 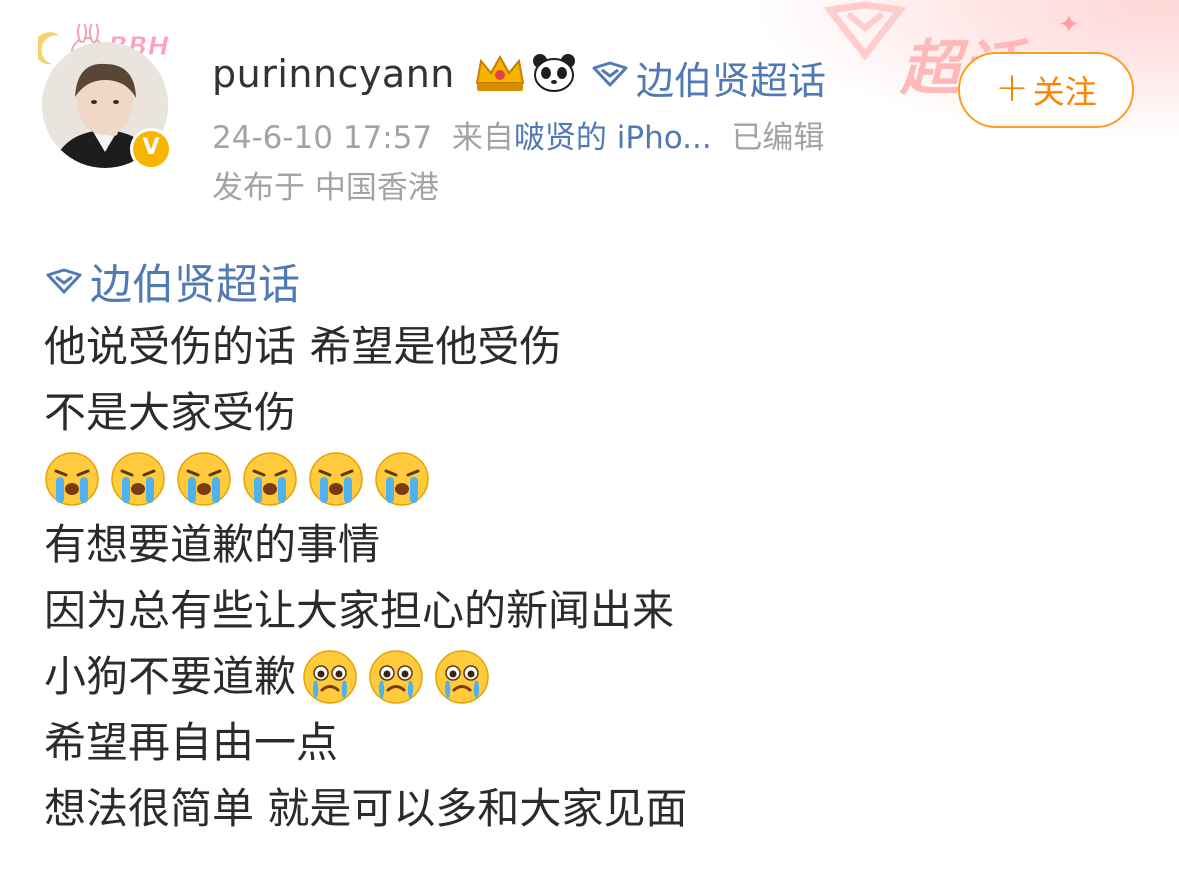 What do you see at coordinates (366, 808) in the screenshot?
I see `post-line: 想法很简单 就是可以多和大家见面` at bounding box center [366, 808].